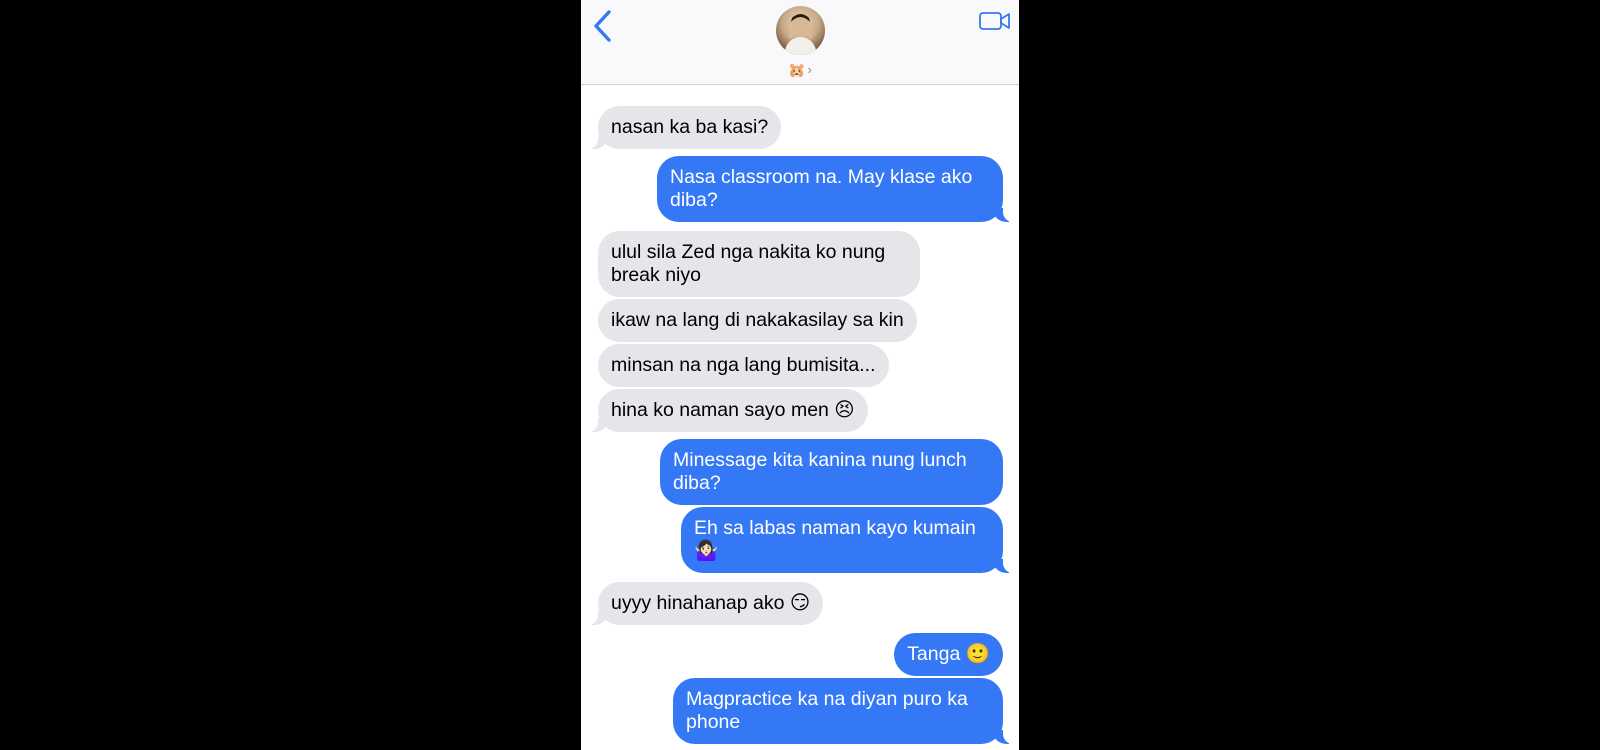 The image size is (1600, 750). What do you see at coordinates (726, 410) in the screenshot?
I see `incoming-message: hina ko naman sayo men 😣` at bounding box center [726, 410].